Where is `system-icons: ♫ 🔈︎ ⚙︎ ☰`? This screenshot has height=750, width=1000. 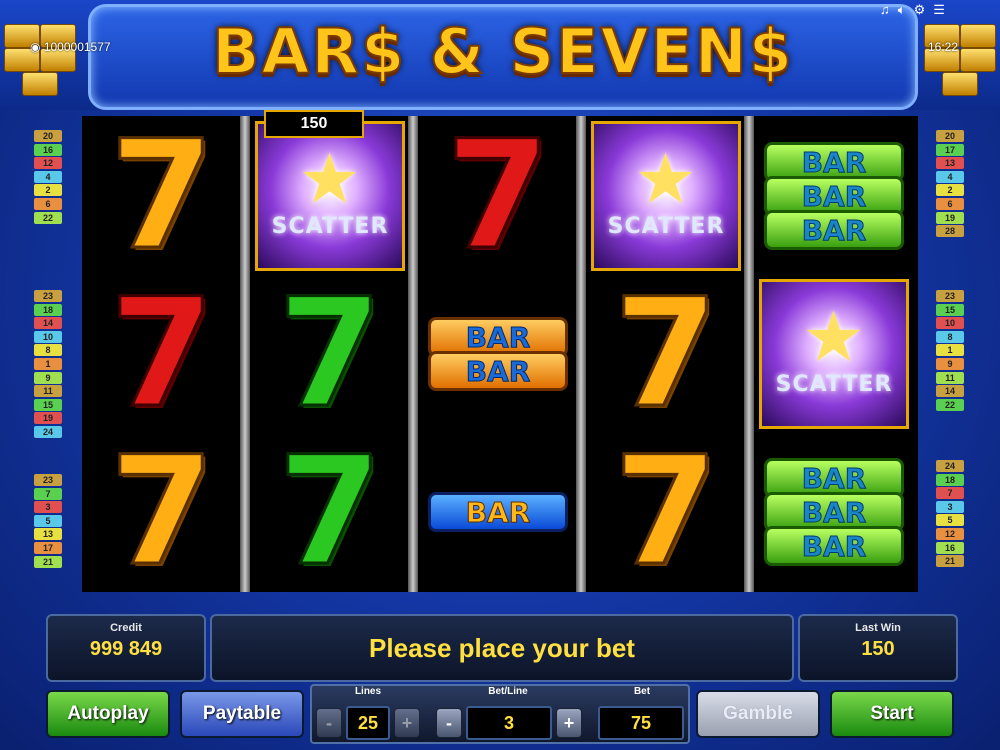
system-icons: ♫ 🔈︎ ⚙︎ ☰ is located at coordinates (940, 10).